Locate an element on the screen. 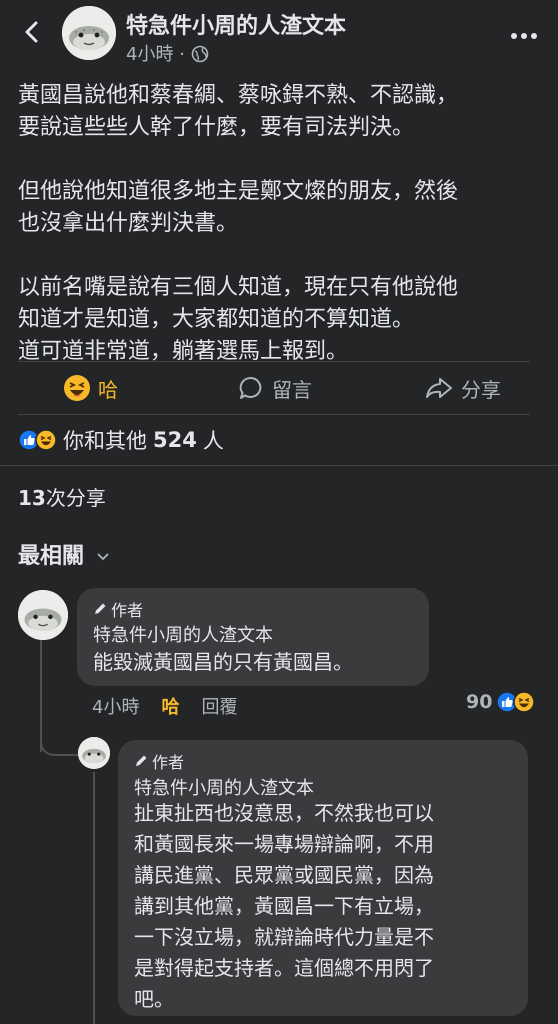 Image resolution: width=558 pixels, height=1024 pixels. haha-label: 哈 is located at coordinates (108, 389).